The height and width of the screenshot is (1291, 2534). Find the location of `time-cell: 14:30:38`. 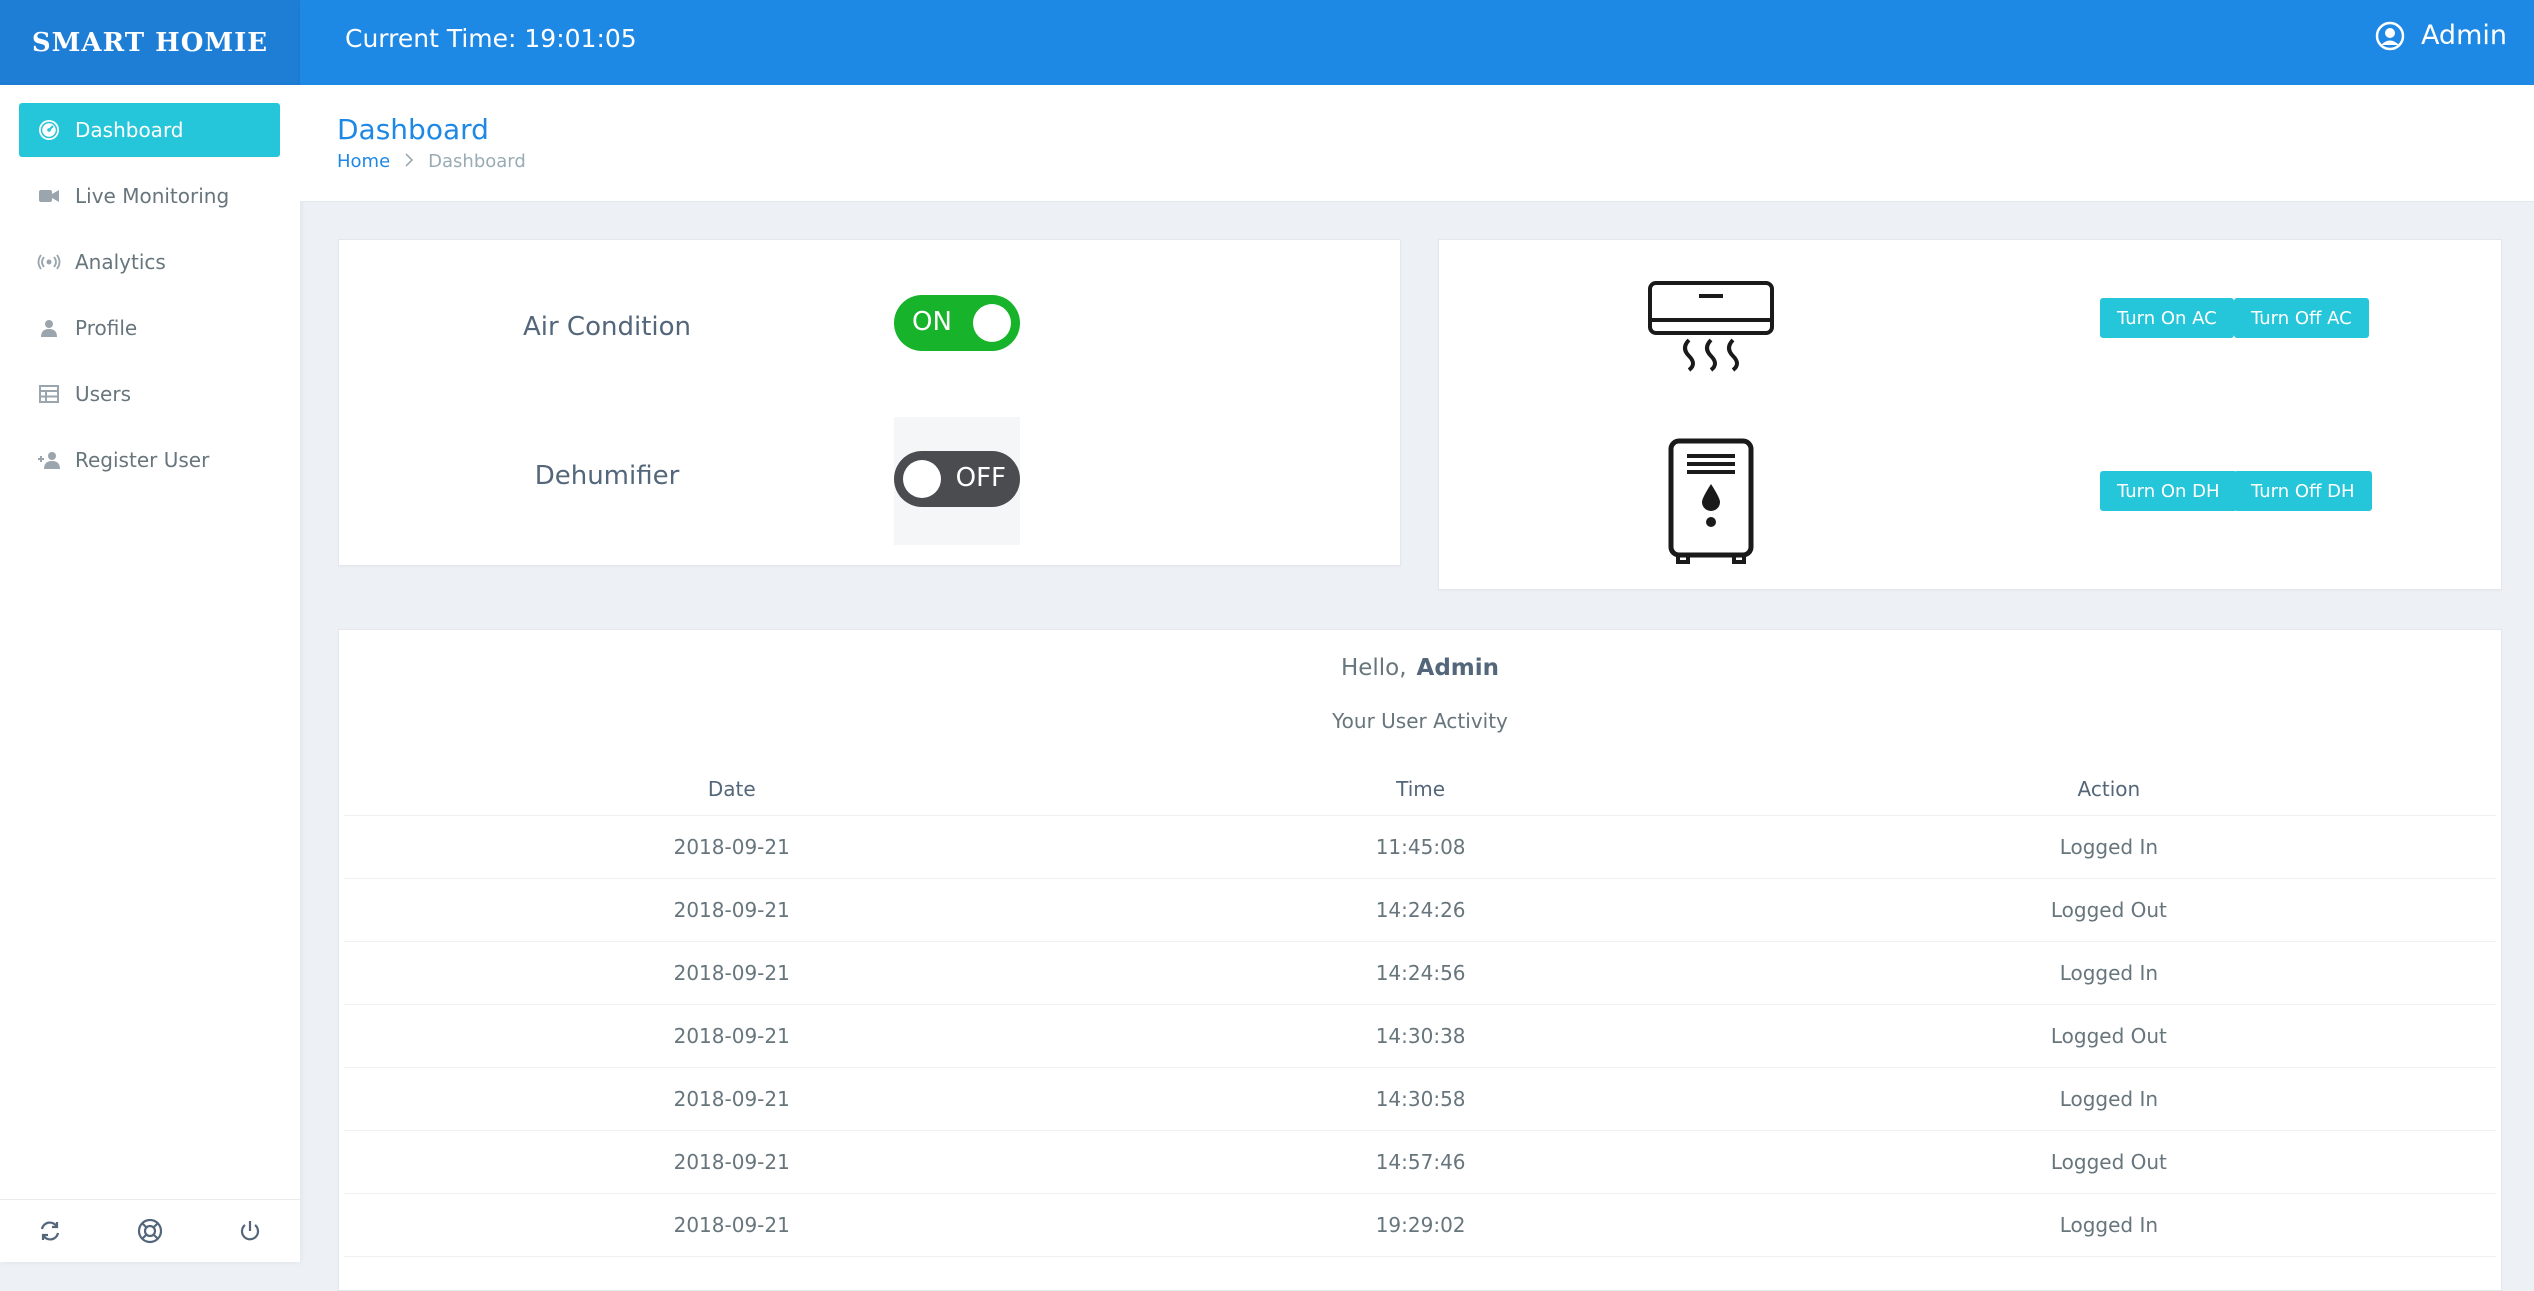

time-cell: 14:30:38 is located at coordinates (1420, 1036).